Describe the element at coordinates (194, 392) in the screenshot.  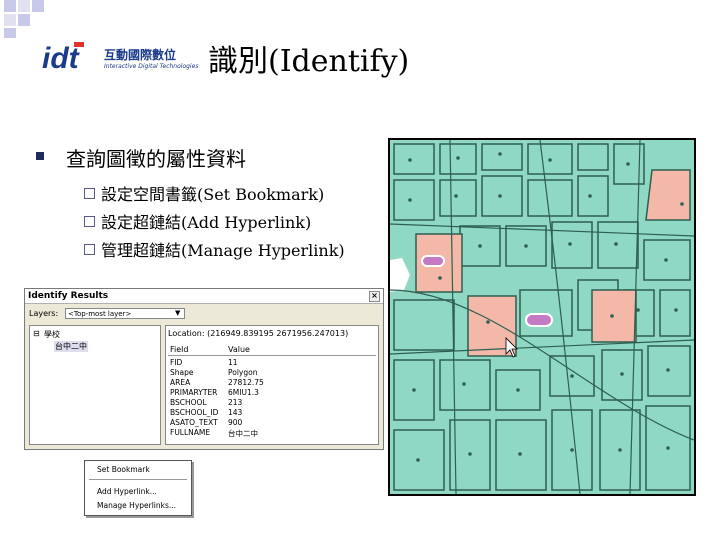
I see `field-cell: PRIMARYTER` at that location.